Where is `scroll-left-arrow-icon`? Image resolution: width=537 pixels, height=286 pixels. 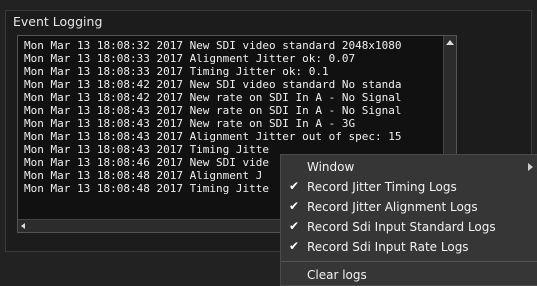 scroll-left-arrow-icon is located at coordinates (23, 226).